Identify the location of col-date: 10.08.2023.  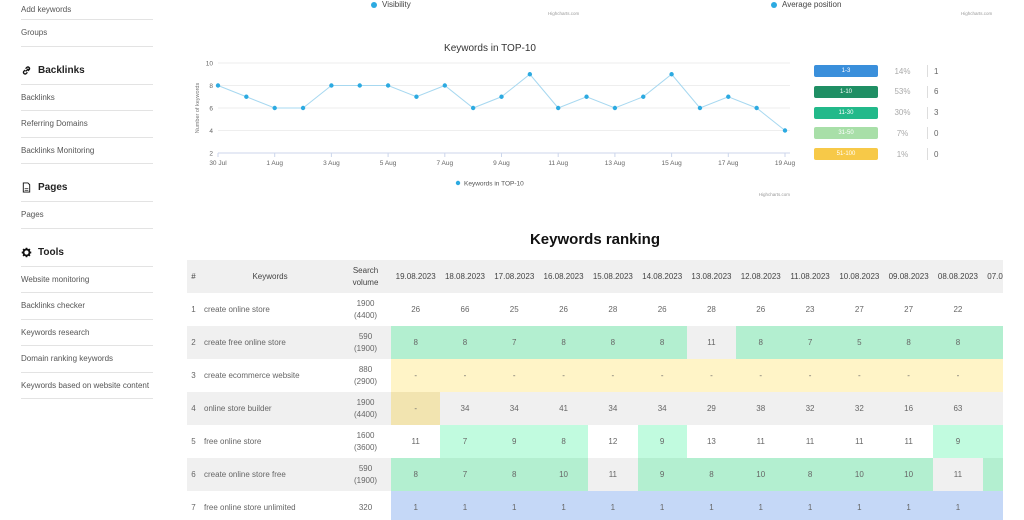
(859, 276).